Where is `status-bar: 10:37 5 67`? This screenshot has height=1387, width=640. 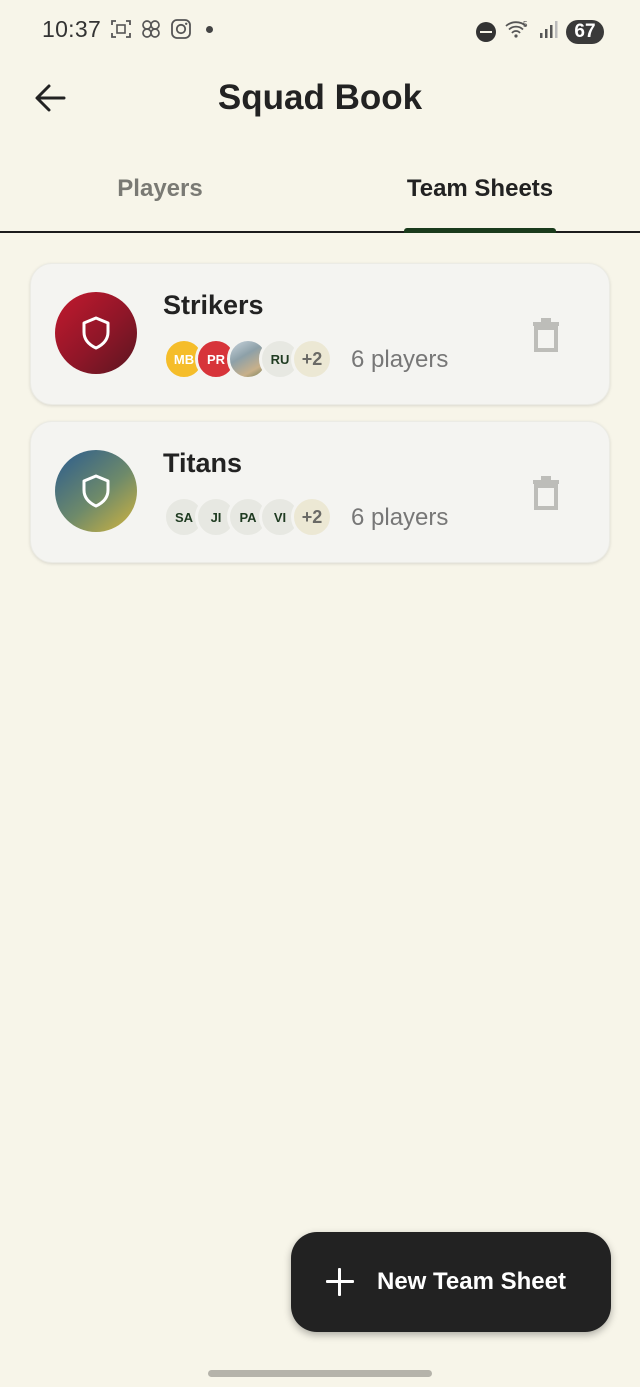 status-bar: 10:37 5 67 is located at coordinates (320, 31).